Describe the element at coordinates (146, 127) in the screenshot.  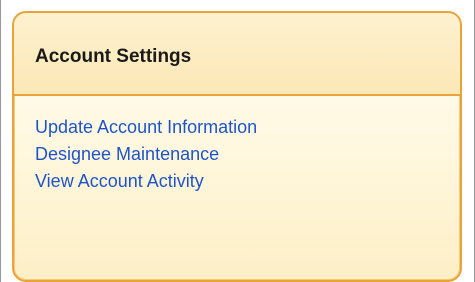
I see `update-account-information-link: Update Account Information` at that location.